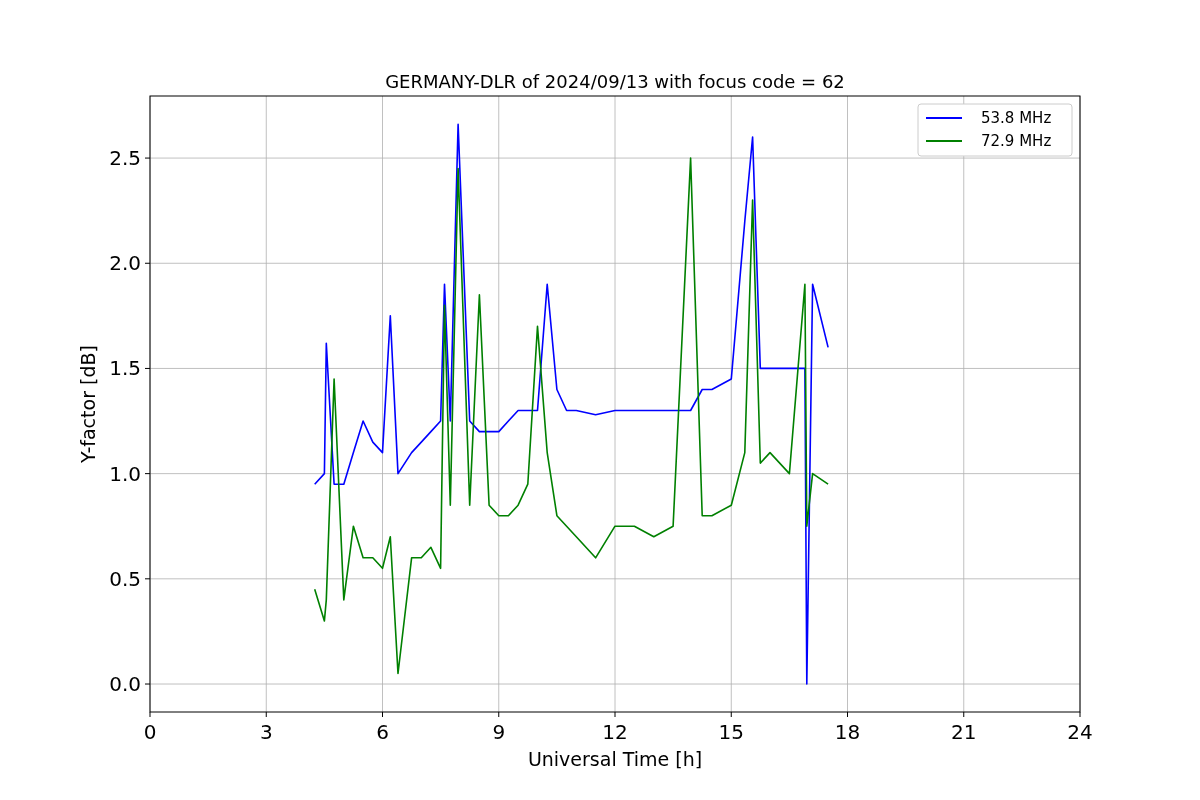  Describe the element at coordinates (731, 732) in the screenshot. I see `x-tick-label: 15` at that location.